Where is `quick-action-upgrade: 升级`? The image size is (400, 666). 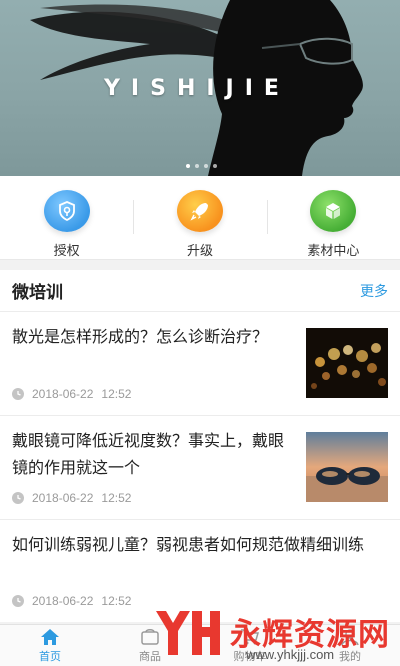 quick-action-upgrade: 升级 is located at coordinates (199, 217).